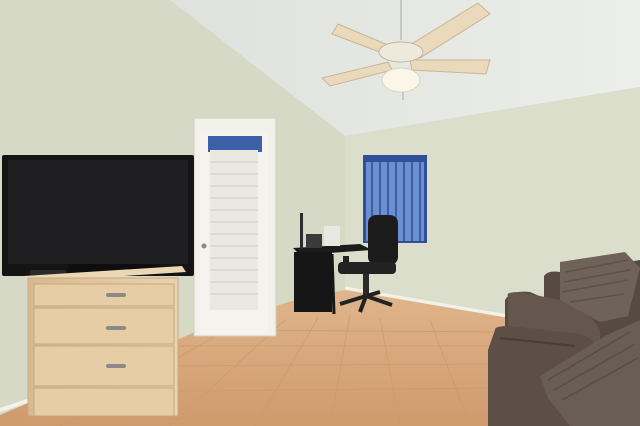  Describe the element at coordinates (332, 236) in the screenshot. I see `desk-papers` at that location.